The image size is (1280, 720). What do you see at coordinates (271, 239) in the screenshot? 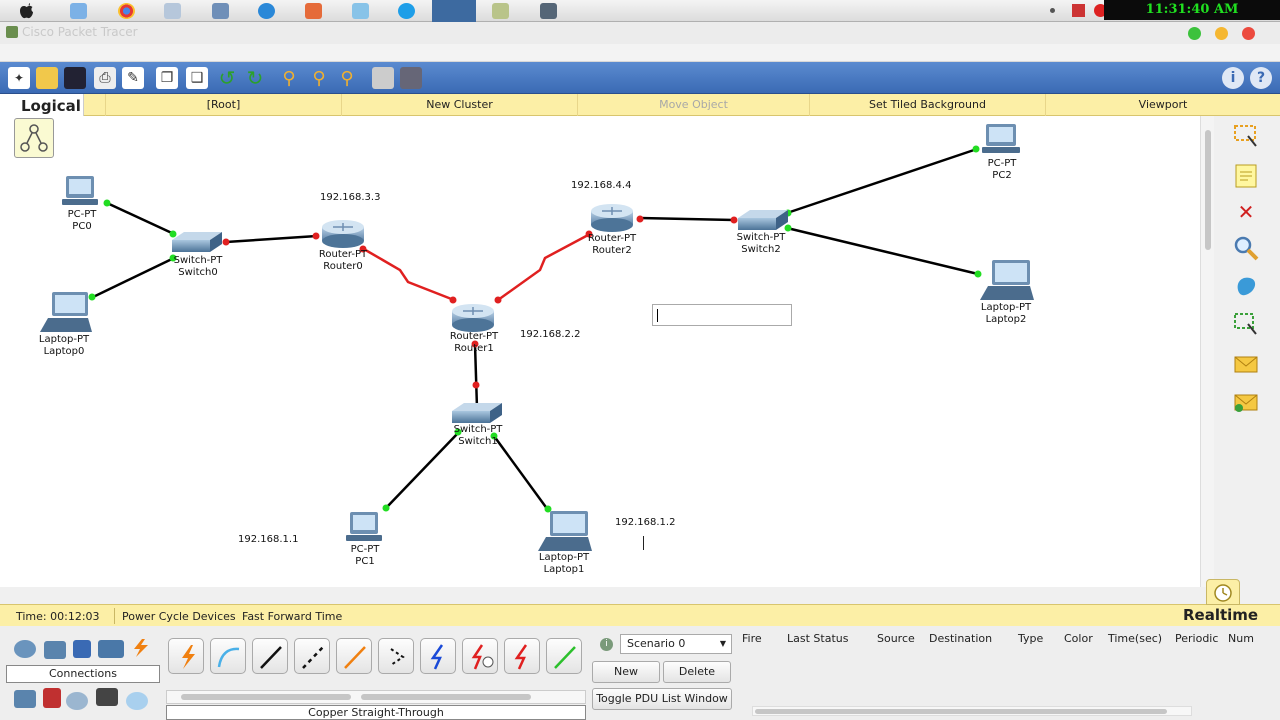
I see `link-switch0-router0` at bounding box center [271, 239].